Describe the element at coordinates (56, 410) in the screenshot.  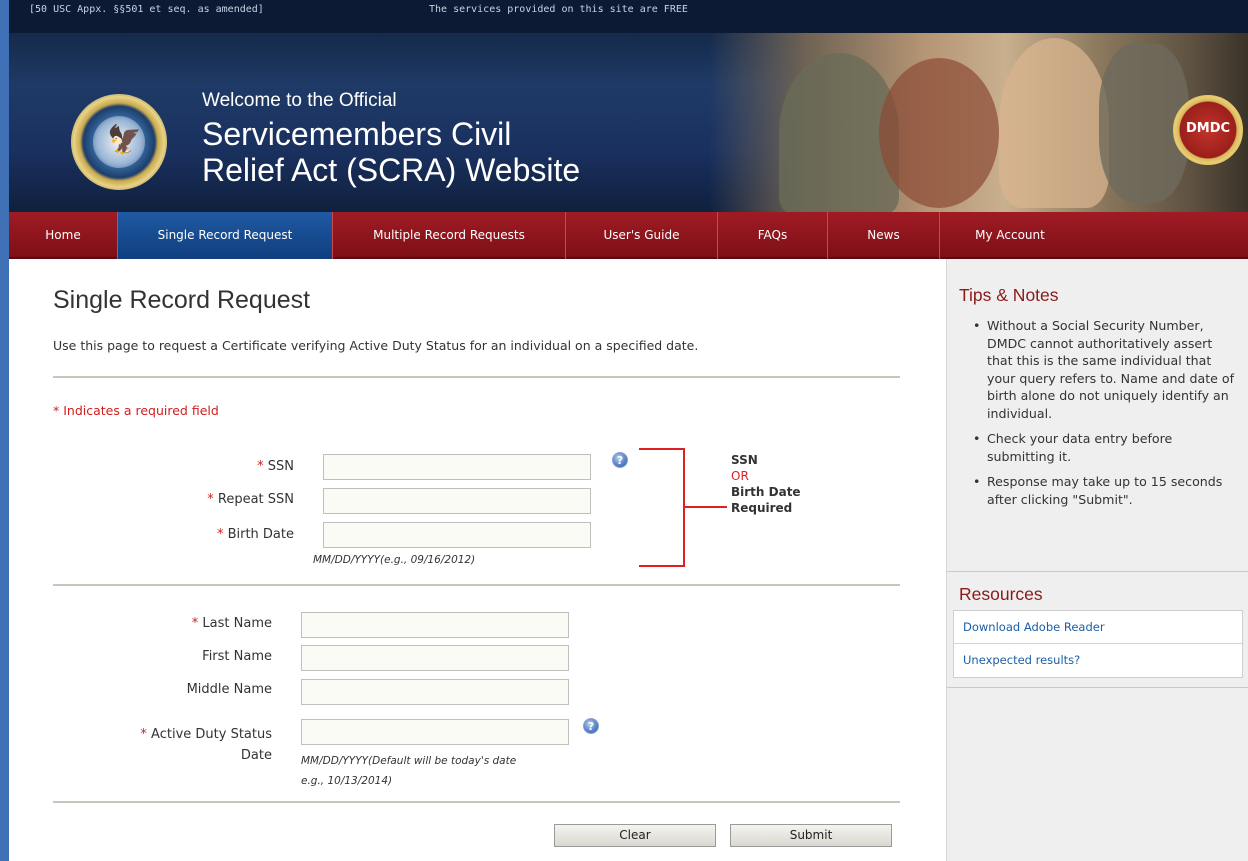
I see `required-marker: *` at that location.